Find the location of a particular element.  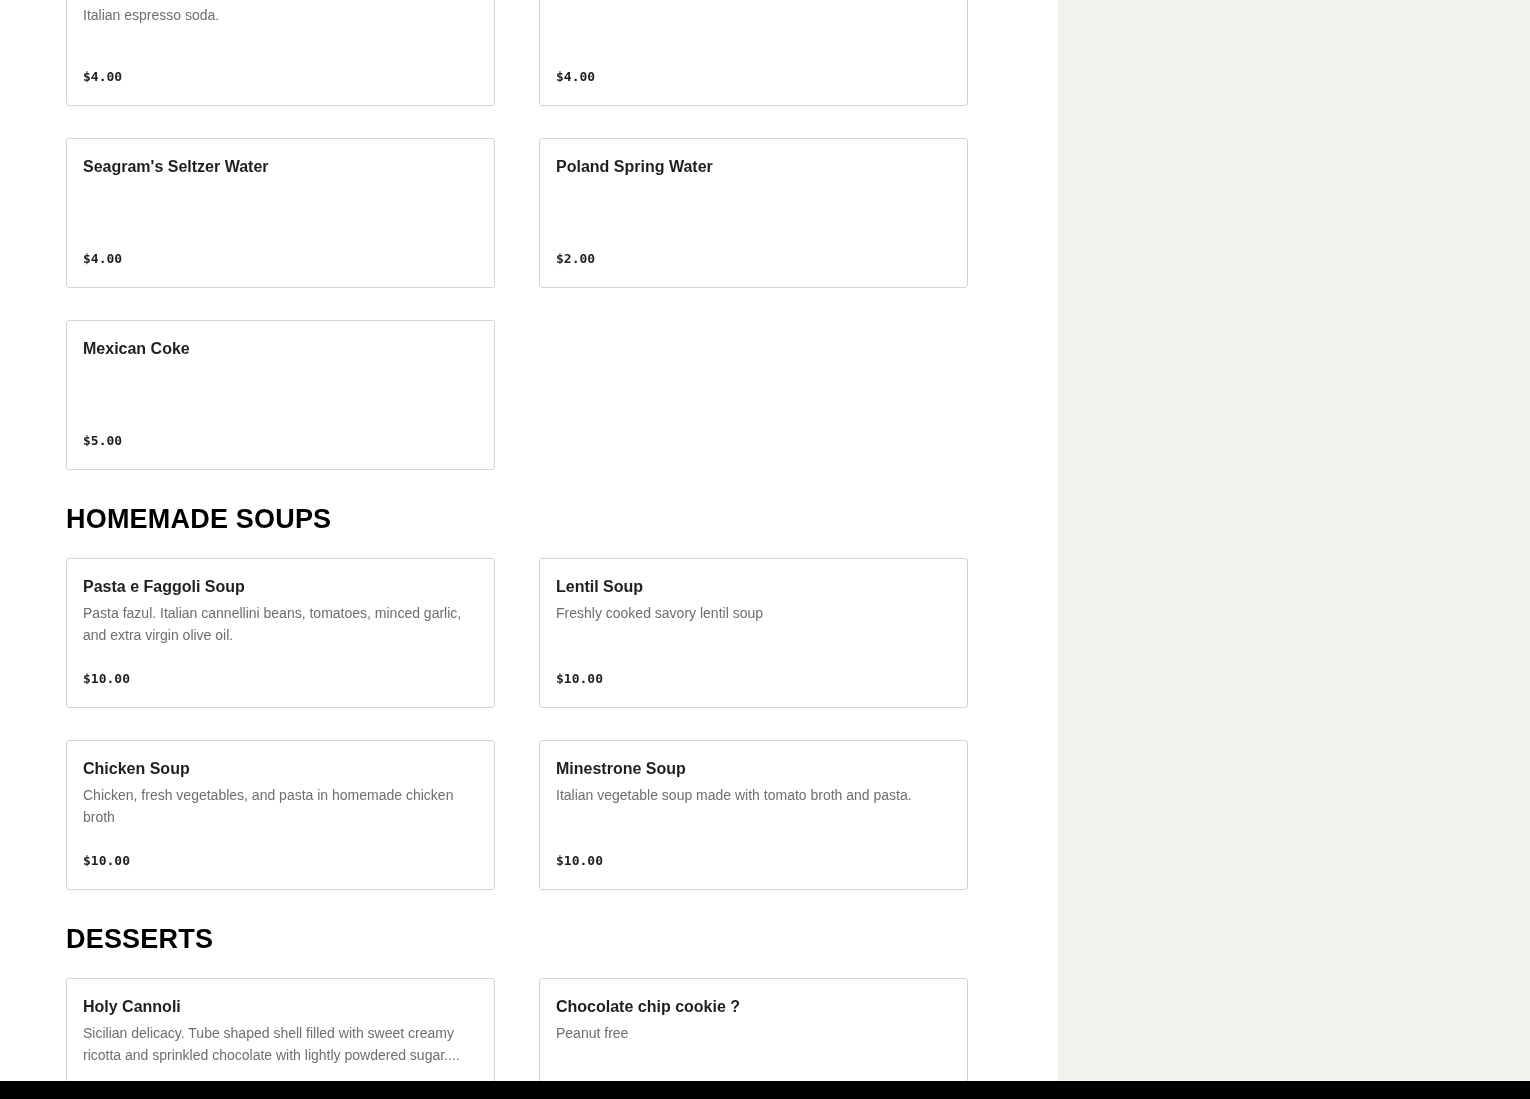

section-heading: HOMEMADE SOUPS is located at coordinates (199, 519).